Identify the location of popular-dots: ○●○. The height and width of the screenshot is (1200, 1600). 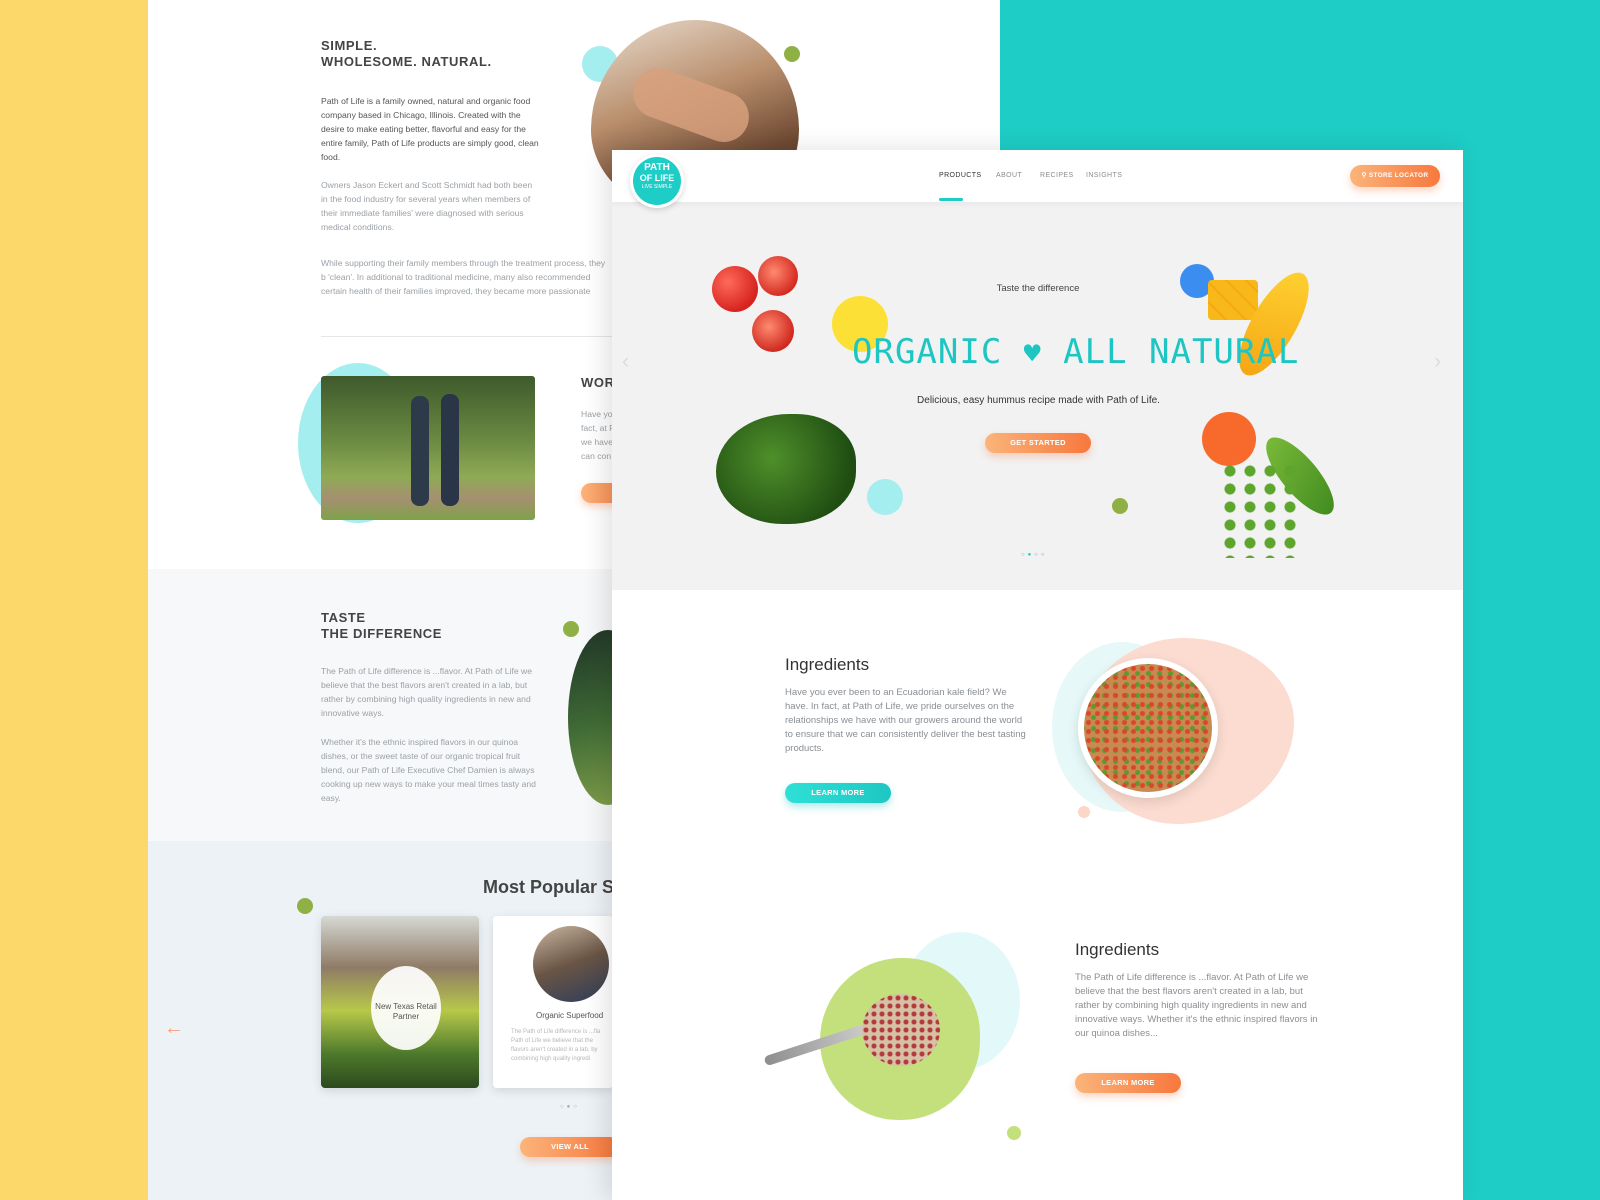
(570, 1107).